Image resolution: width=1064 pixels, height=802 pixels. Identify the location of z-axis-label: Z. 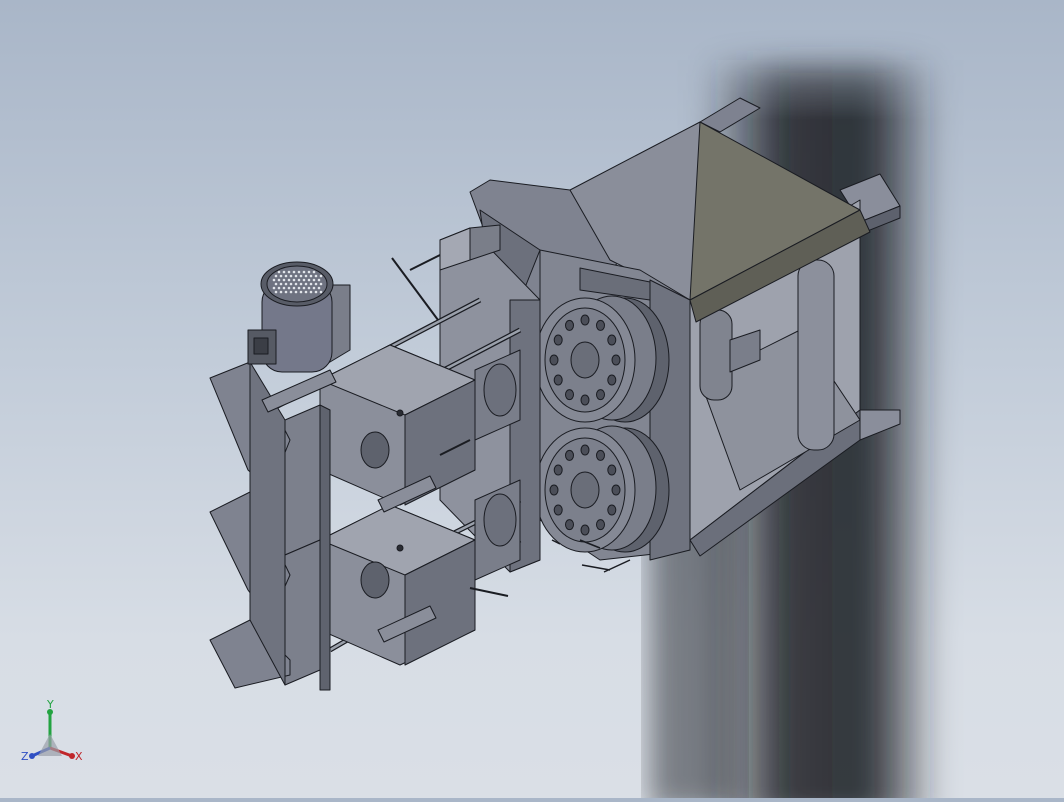
(25, 756).